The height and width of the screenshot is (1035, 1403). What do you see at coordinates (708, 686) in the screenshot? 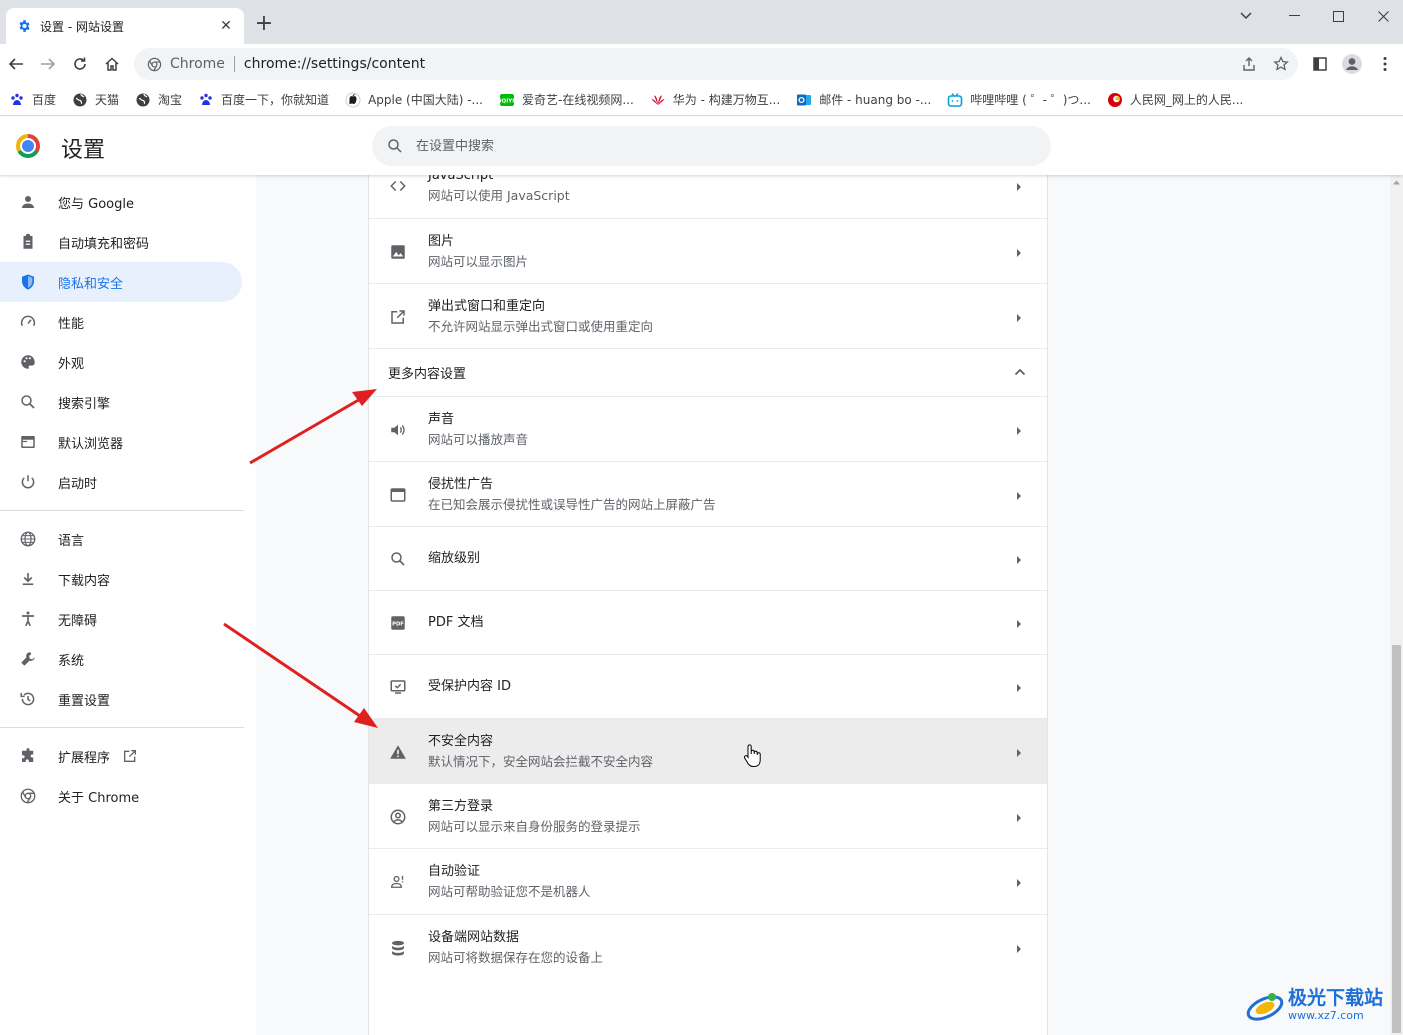
I see `content-setting-row: 受保护内容 ID` at bounding box center [708, 686].